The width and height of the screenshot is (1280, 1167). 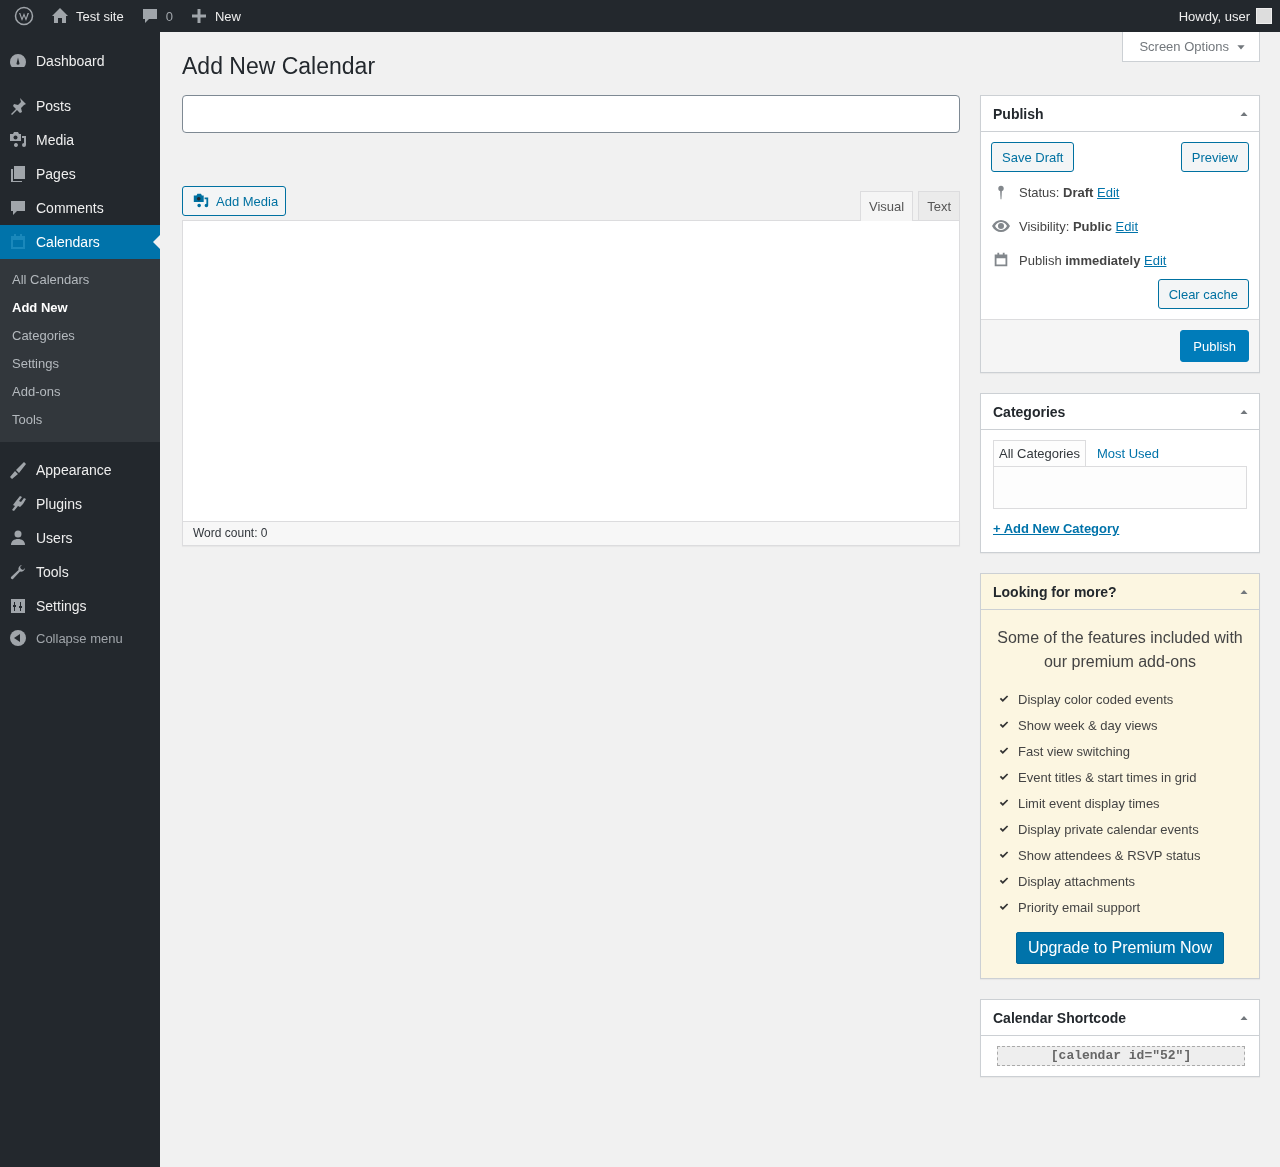 I want to click on add-media-button: Add Media, so click(x=234, y=201).